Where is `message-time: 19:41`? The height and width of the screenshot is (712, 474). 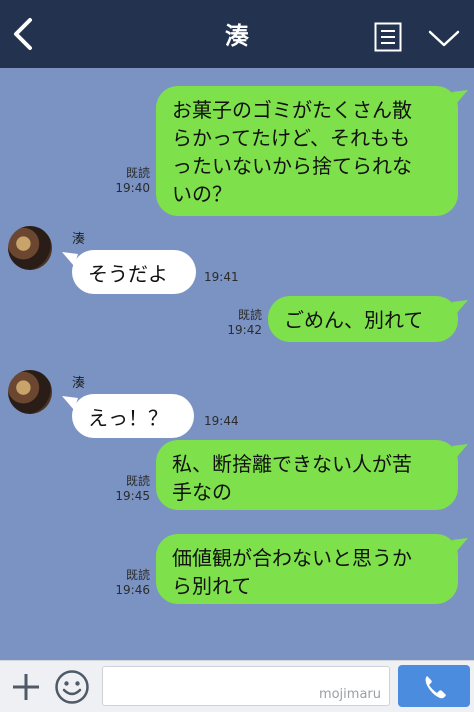 message-time: 19:41 is located at coordinates (221, 277).